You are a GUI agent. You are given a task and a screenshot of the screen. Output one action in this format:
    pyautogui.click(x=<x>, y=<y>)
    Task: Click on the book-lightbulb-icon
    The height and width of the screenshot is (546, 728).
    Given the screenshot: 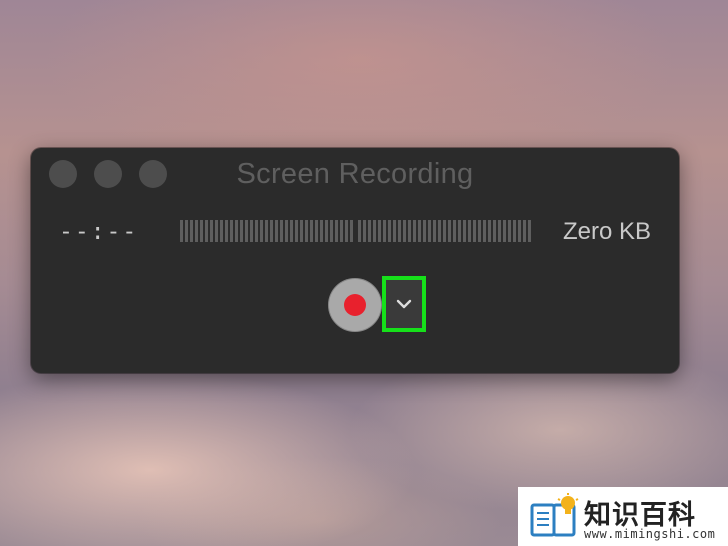 What is the action you would take?
    pyautogui.click(x=554, y=515)
    